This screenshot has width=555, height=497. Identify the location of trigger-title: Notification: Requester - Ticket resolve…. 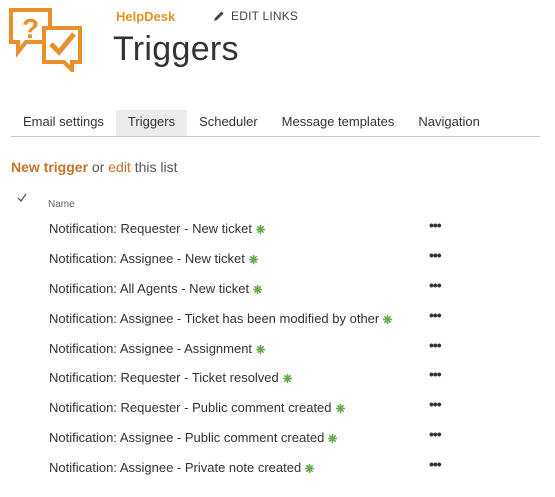
(170, 377).